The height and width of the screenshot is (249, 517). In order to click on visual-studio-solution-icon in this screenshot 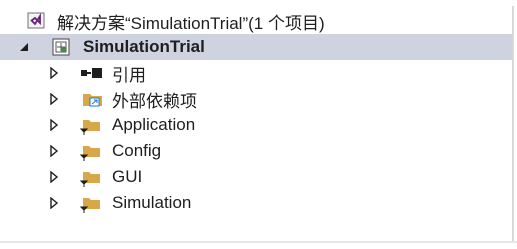, I will do `click(36, 21)`.